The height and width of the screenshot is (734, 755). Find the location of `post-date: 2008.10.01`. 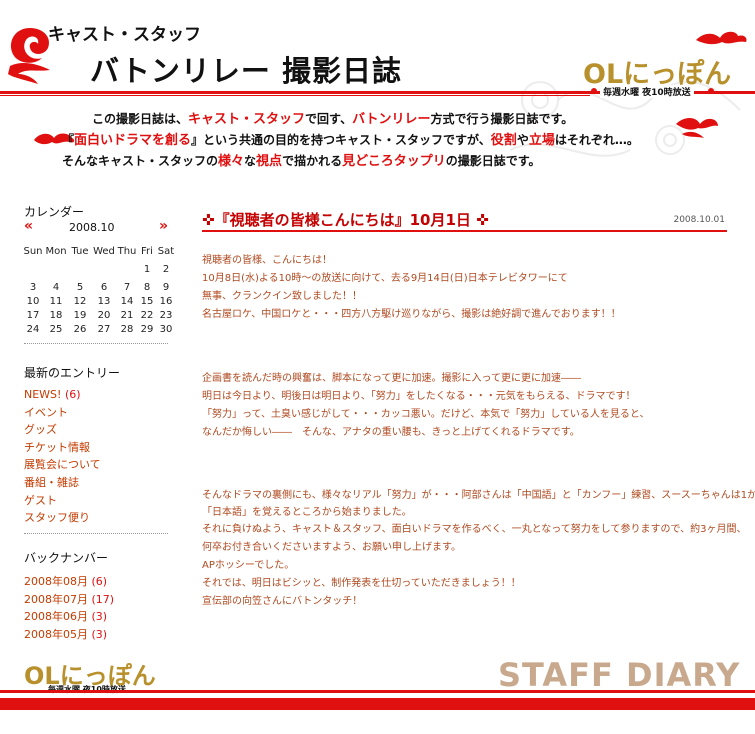

post-date: 2008.10.01 is located at coordinates (699, 220).